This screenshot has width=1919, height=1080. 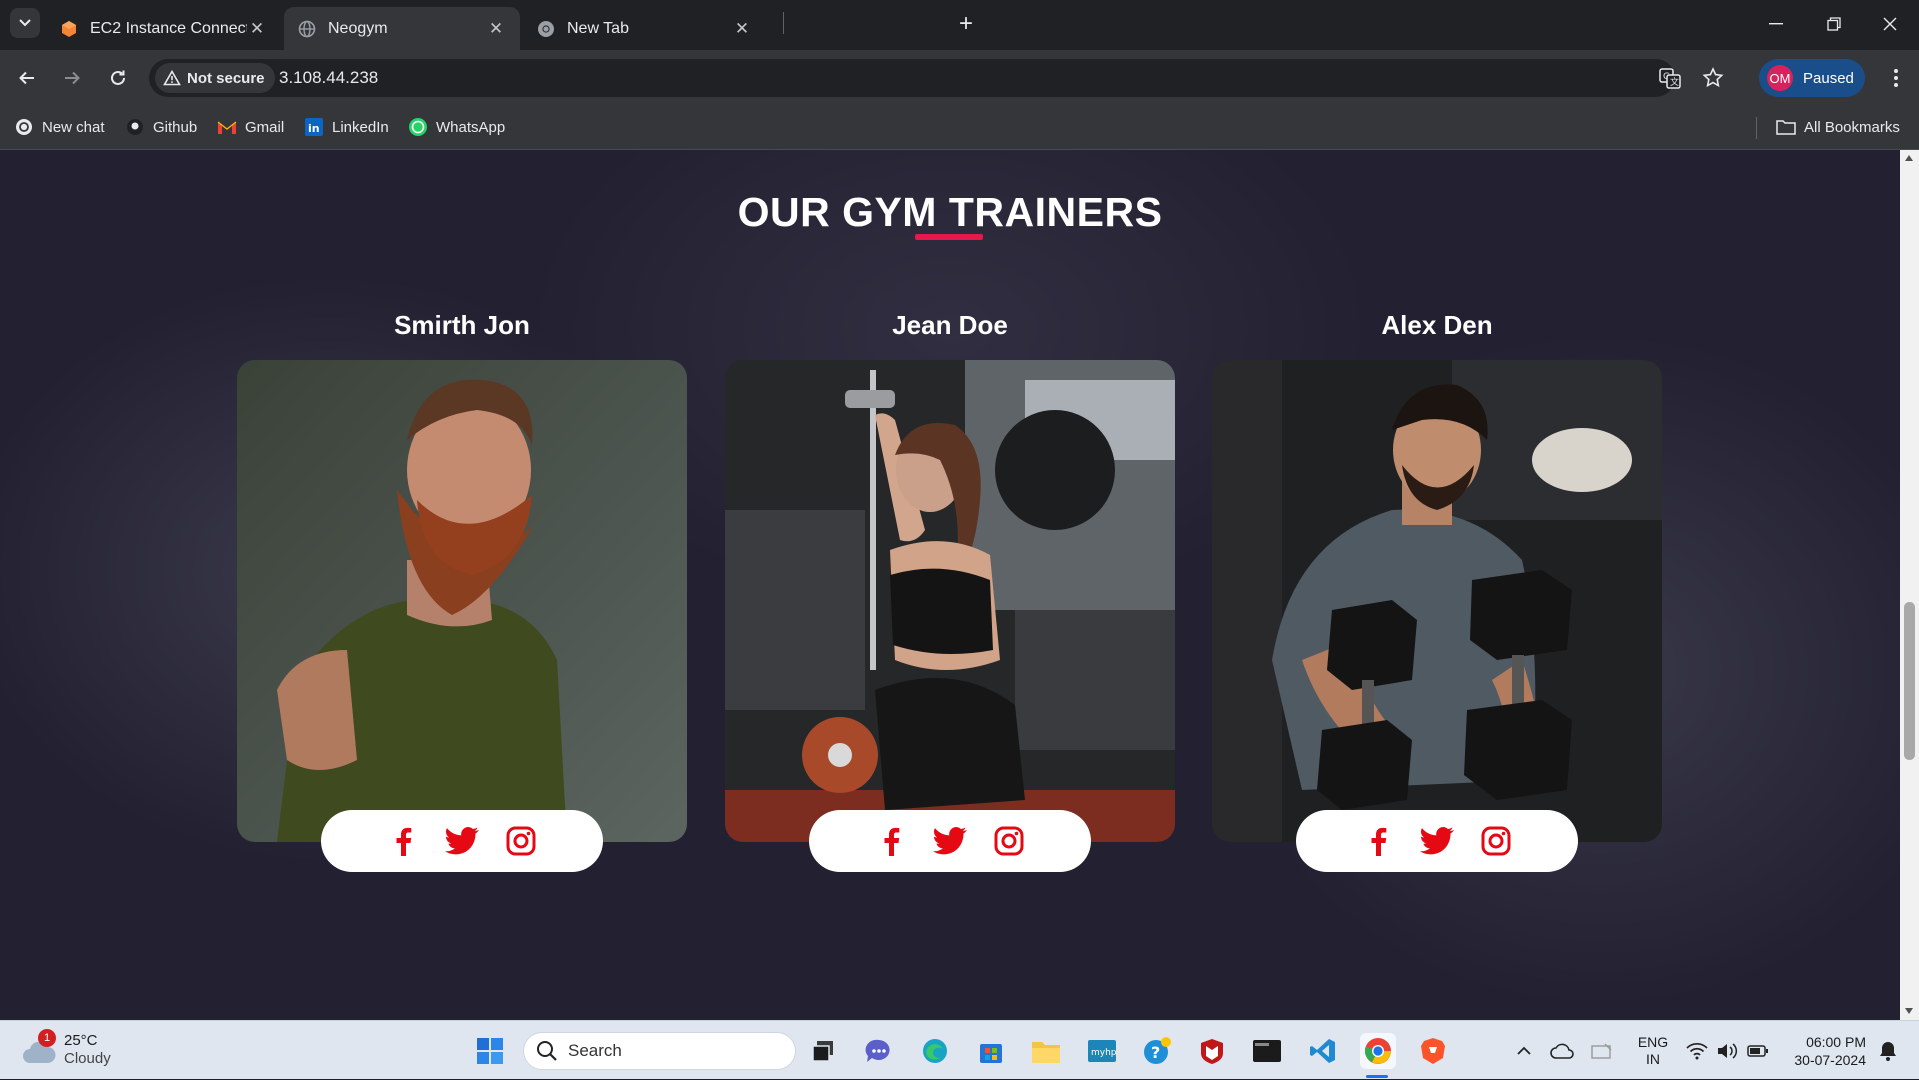 I want to click on onedrive-icon, so click(x=1562, y=1050).